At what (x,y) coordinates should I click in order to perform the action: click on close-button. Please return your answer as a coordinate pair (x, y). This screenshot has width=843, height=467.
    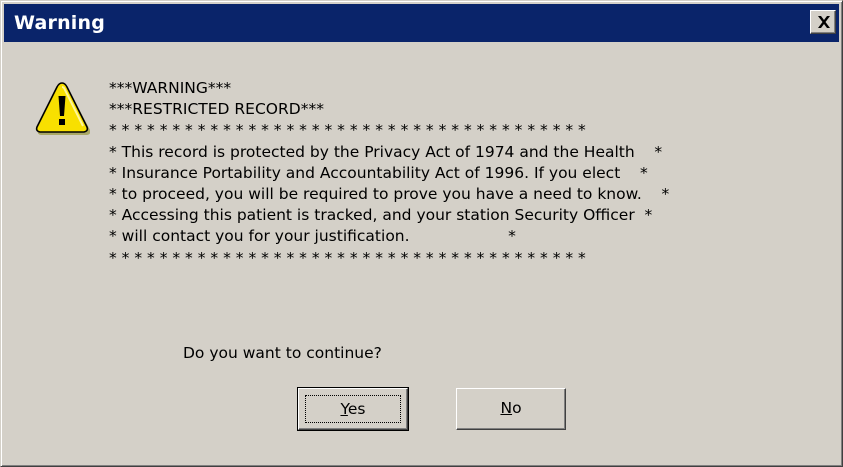
    Looking at the image, I should click on (823, 22).